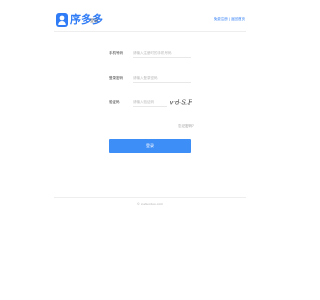  Describe the element at coordinates (186, 126) in the screenshot. I see `forgot-password-link: 忘记密码?` at that location.